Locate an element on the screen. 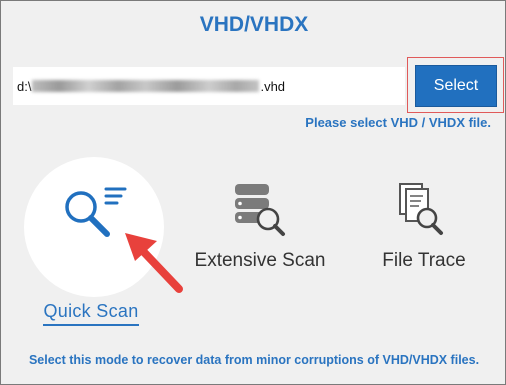 The height and width of the screenshot is (385, 506). page-title: VHD/VHDX is located at coordinates (254, 24).